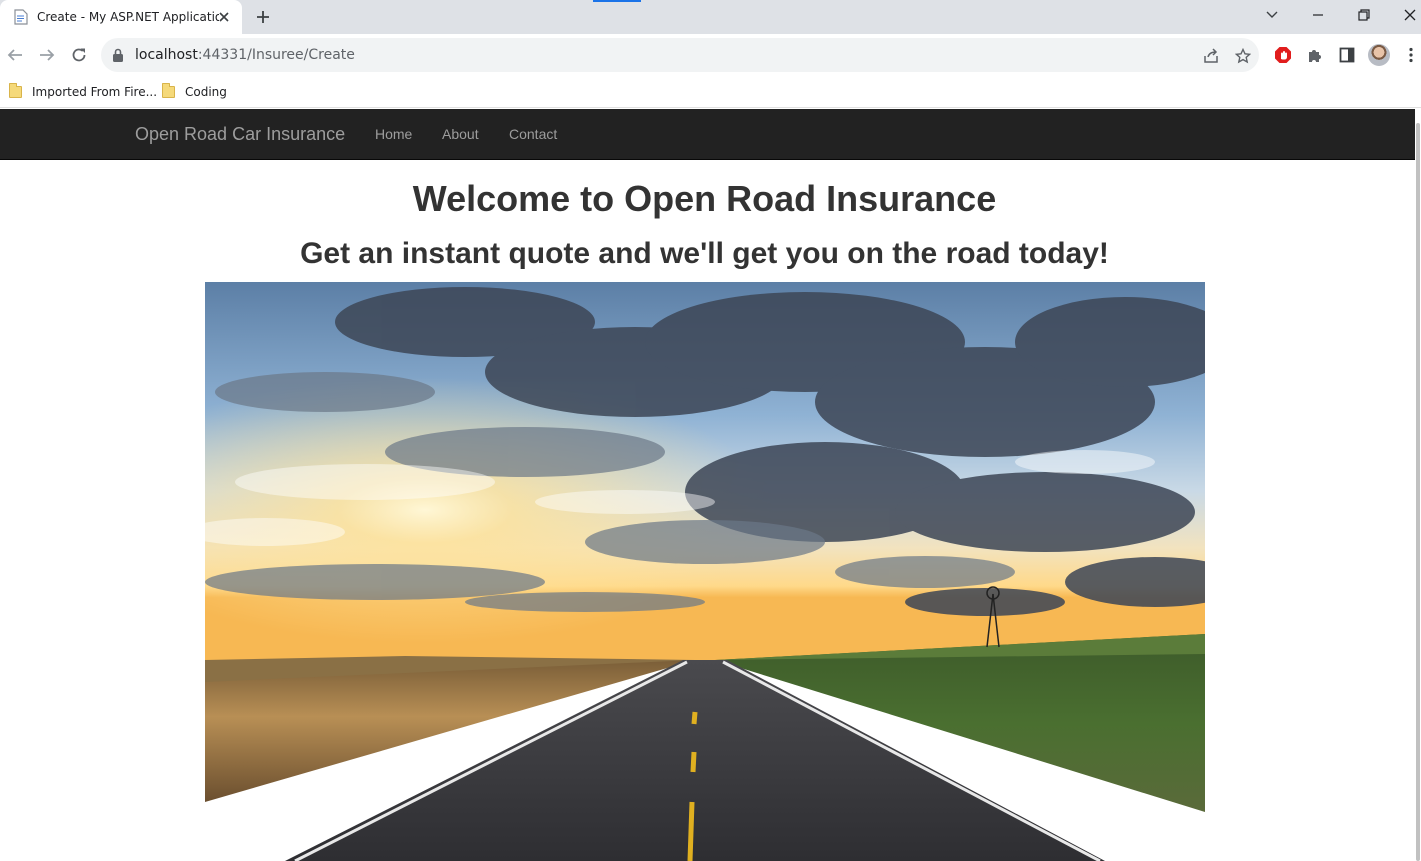 This screenshot has width=1421, height=861. I want to click on minimize-icon, so click(1318, 15).